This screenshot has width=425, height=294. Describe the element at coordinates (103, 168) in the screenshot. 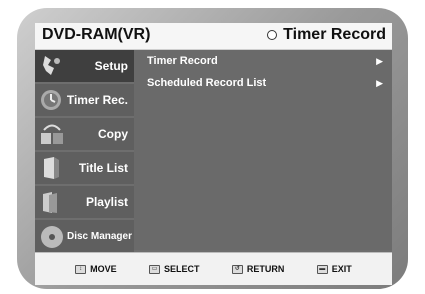

I see `sidebar-item-label: Title List` at that location.